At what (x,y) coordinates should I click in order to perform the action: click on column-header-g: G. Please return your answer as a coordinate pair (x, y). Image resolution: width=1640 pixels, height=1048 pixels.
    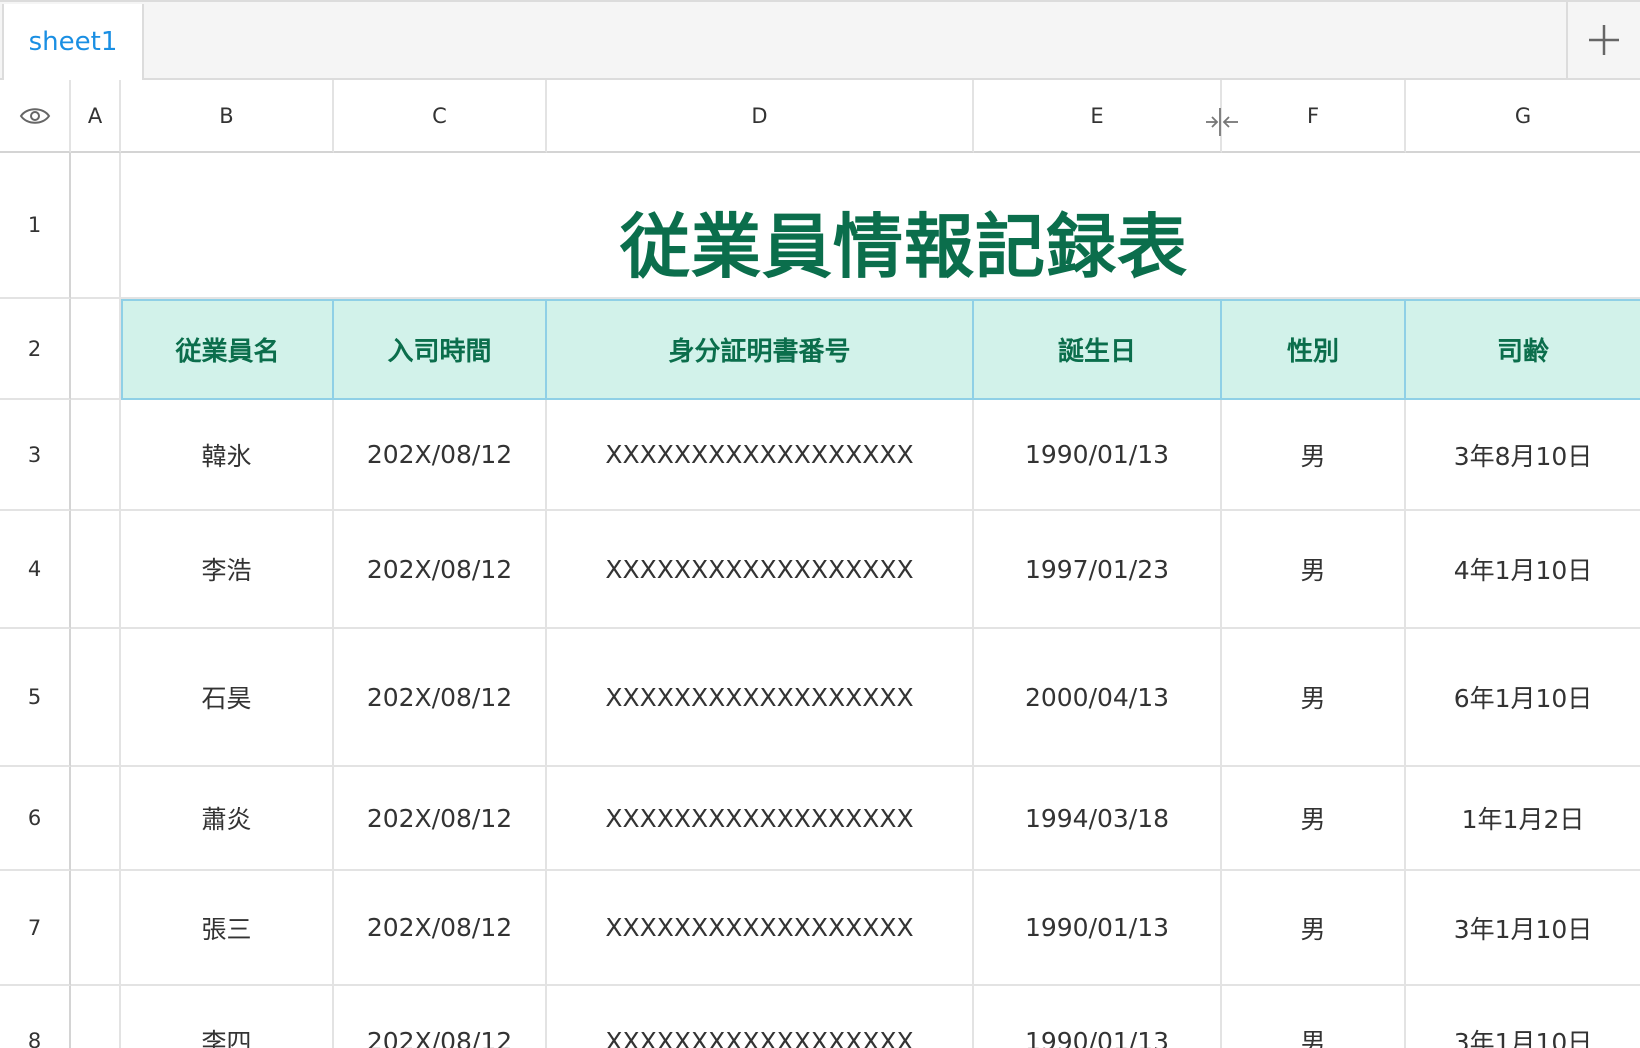
    Looking at the image, I should click on (1523, 116).